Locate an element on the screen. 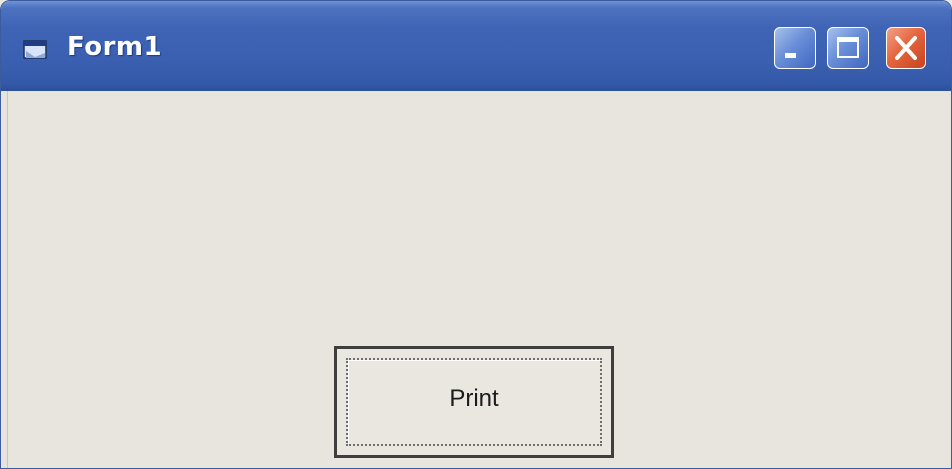  print-button: Print is located at coordinates (474, 402).